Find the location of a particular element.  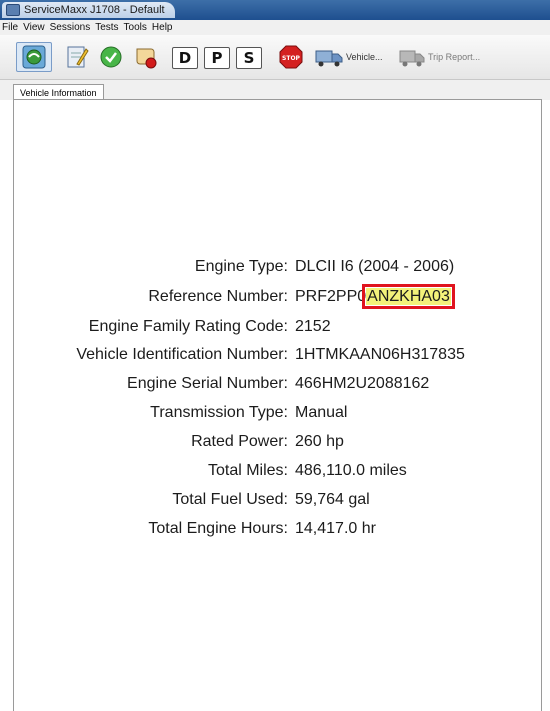

engine-serial-number-label: Engine Serial Number: is located at coordinates (207, 383).